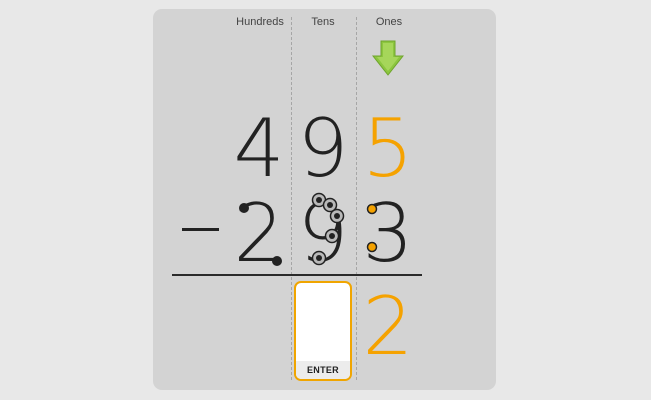  Describe the element at coordinates (388, 326) in the screenshot. I see `result-ones-digit: 2` at that location.